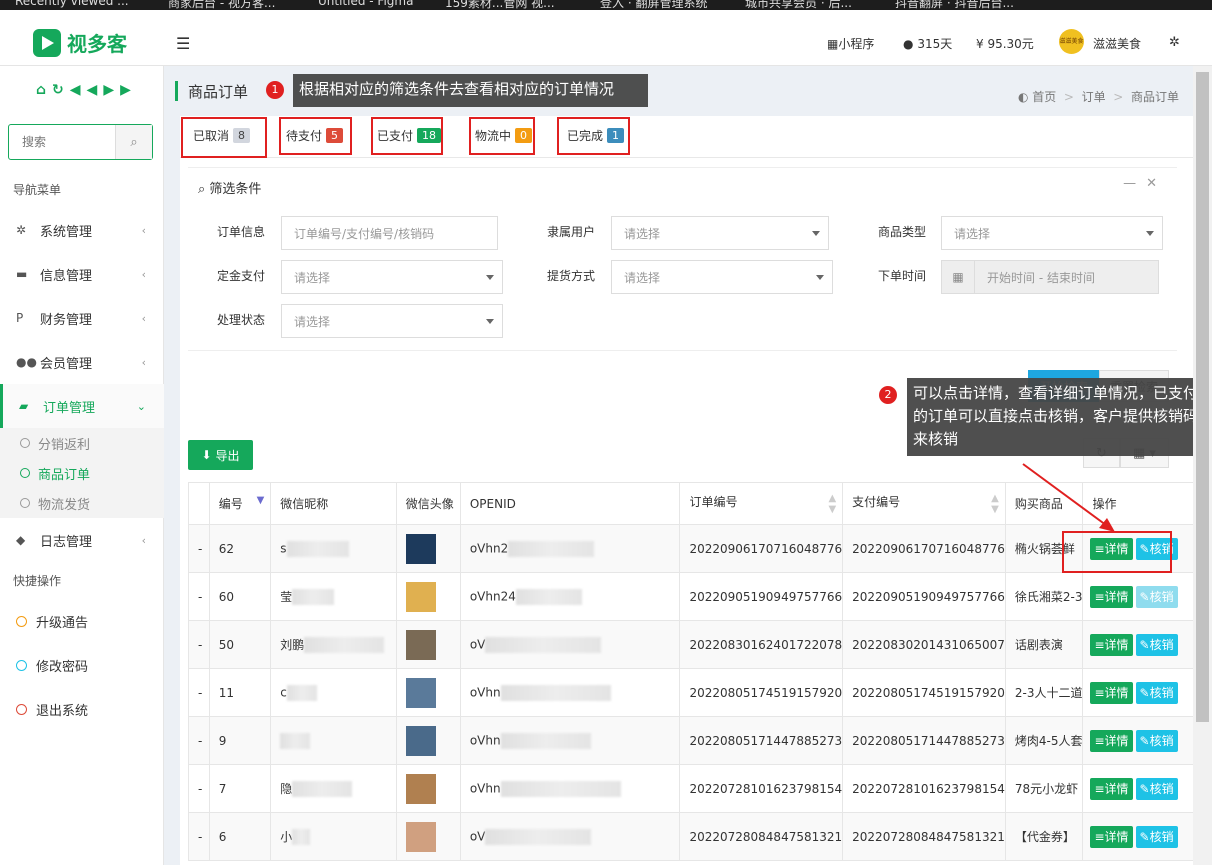 The width and height of the screenshot is (1212, 865). Describe the element at coordinates (392, 321) in the screenshot. I see `status-select: 请选择` at that location.